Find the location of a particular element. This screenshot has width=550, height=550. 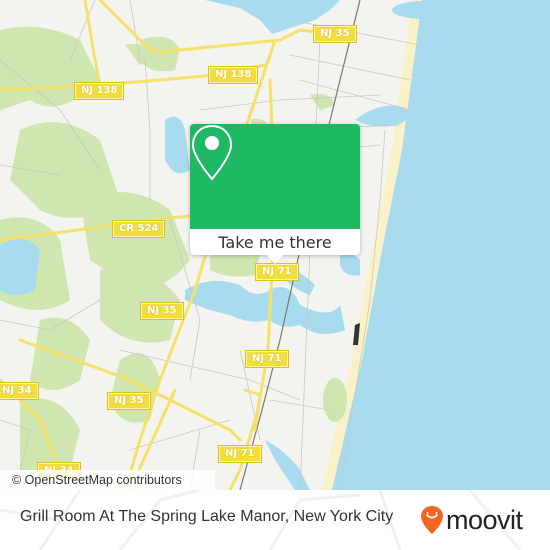

location-popup: Take me there is located at coordinates (275, 194).